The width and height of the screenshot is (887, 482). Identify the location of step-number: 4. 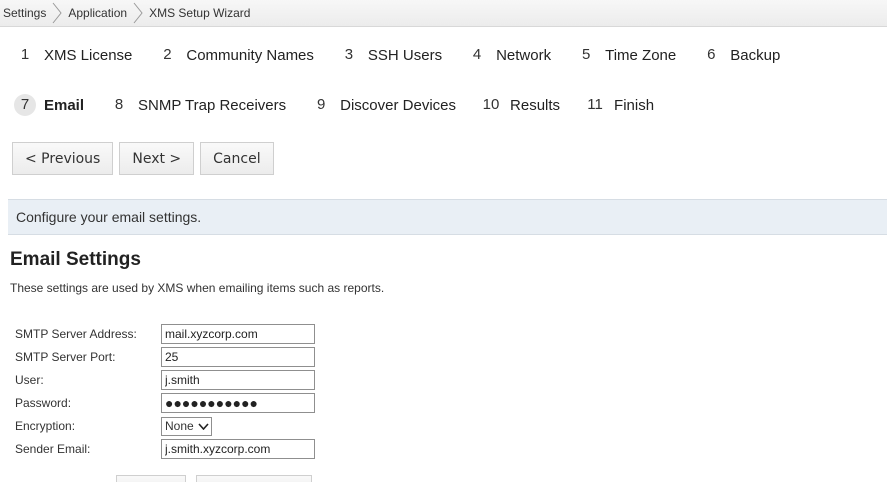
(477, 54).